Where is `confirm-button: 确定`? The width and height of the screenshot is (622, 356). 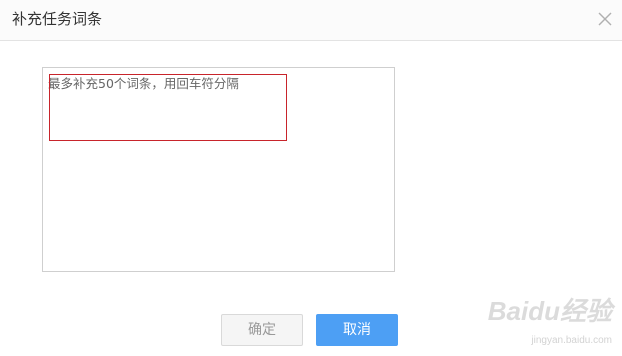 confirm-button: 确定 is located at coordinates (262, 330).